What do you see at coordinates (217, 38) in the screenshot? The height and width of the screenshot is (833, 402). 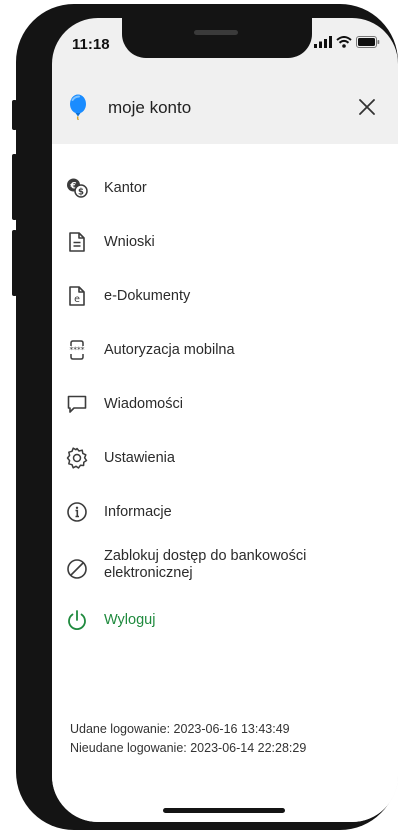 I see `notch` at bounding box center [217, 38].